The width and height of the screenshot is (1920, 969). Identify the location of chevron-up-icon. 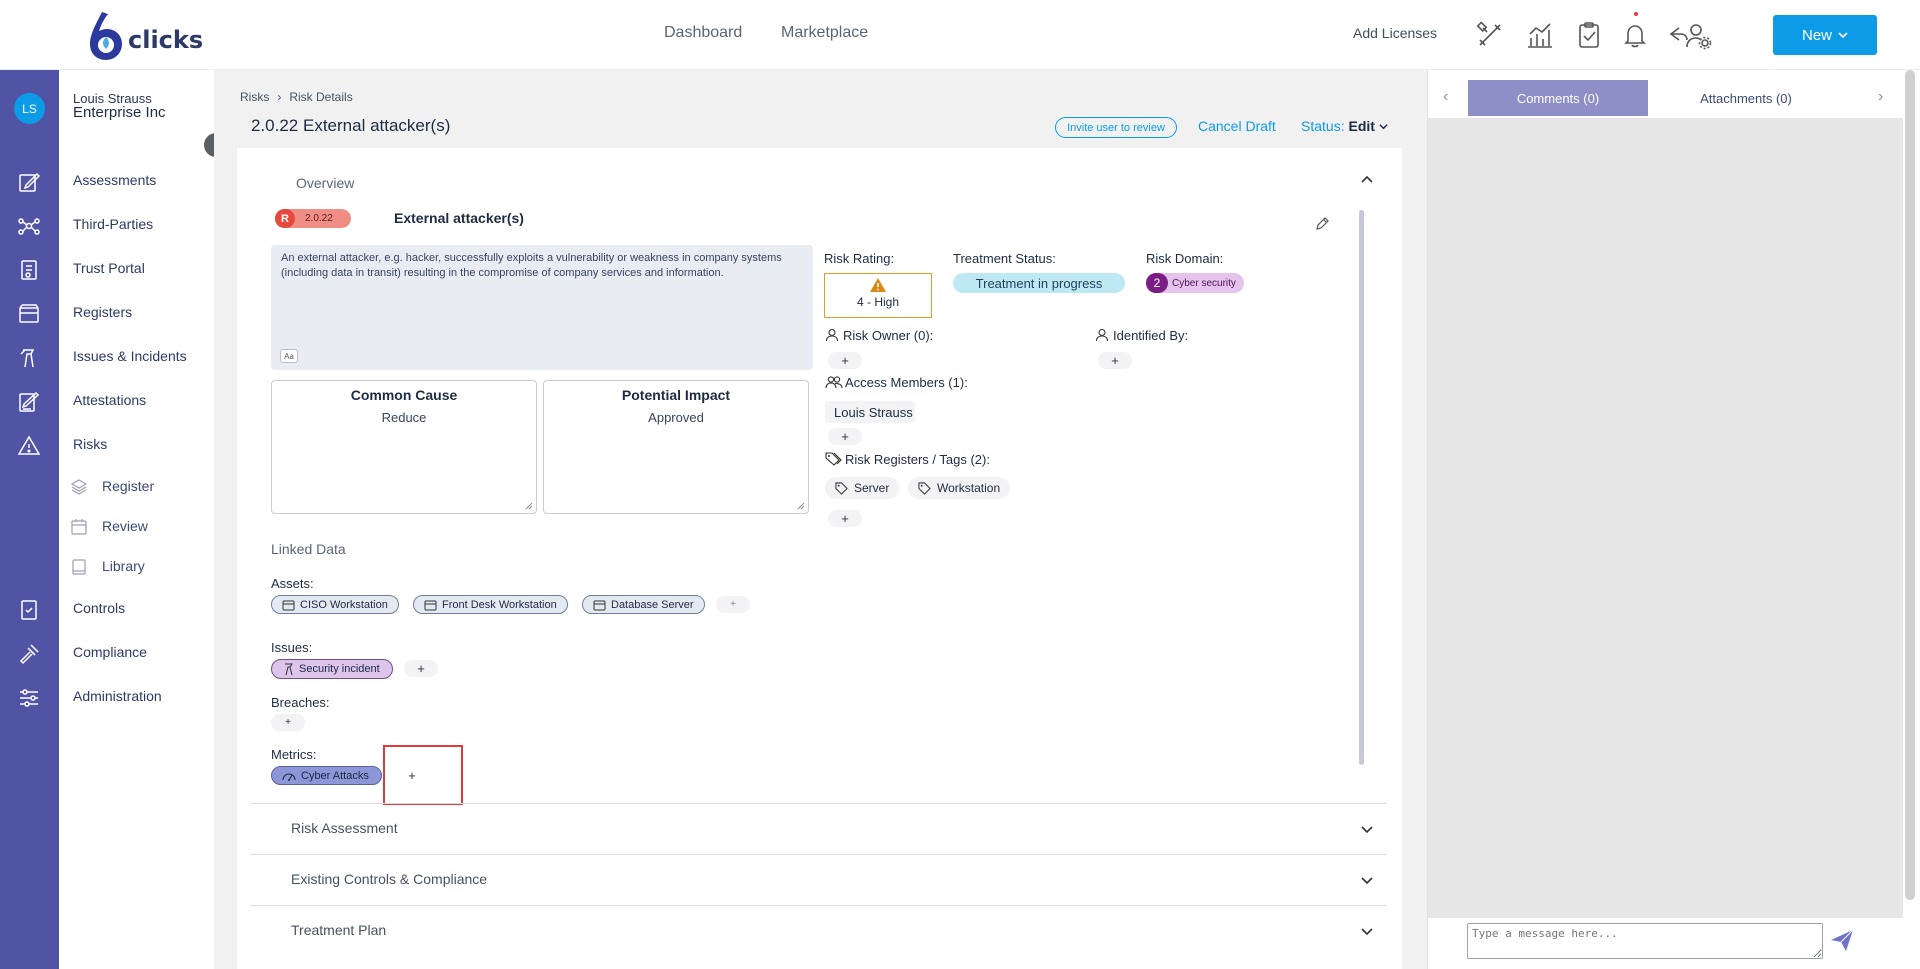
(1367, 180).